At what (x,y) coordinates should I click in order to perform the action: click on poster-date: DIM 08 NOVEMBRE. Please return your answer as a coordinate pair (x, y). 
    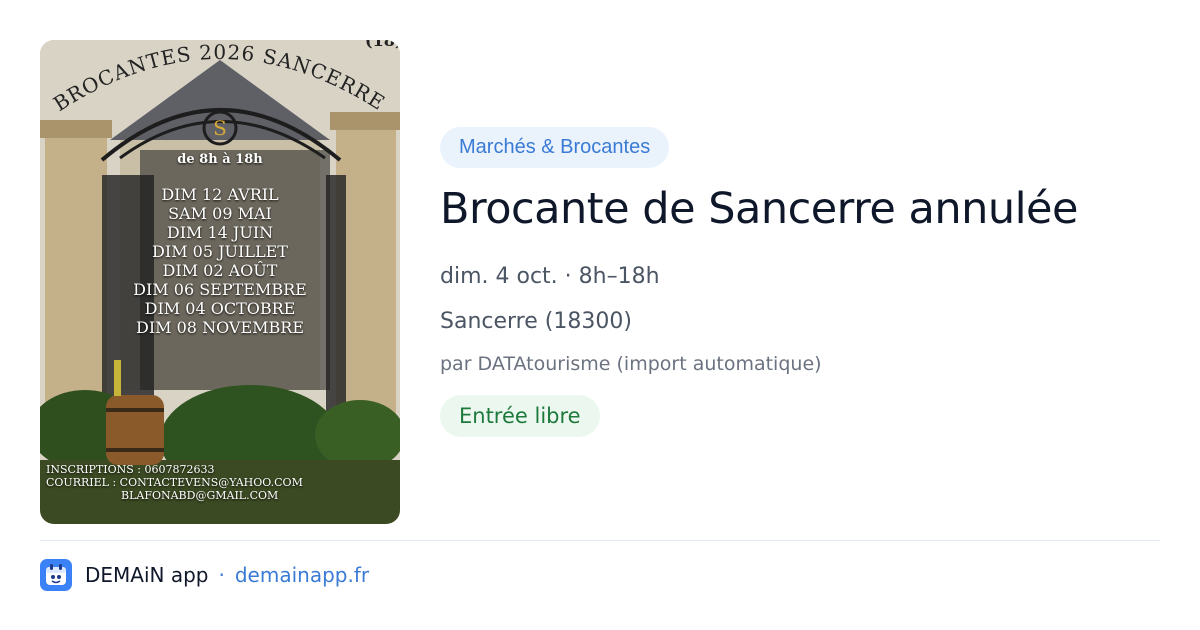
    Looking at the image, I should click on (220, 327).